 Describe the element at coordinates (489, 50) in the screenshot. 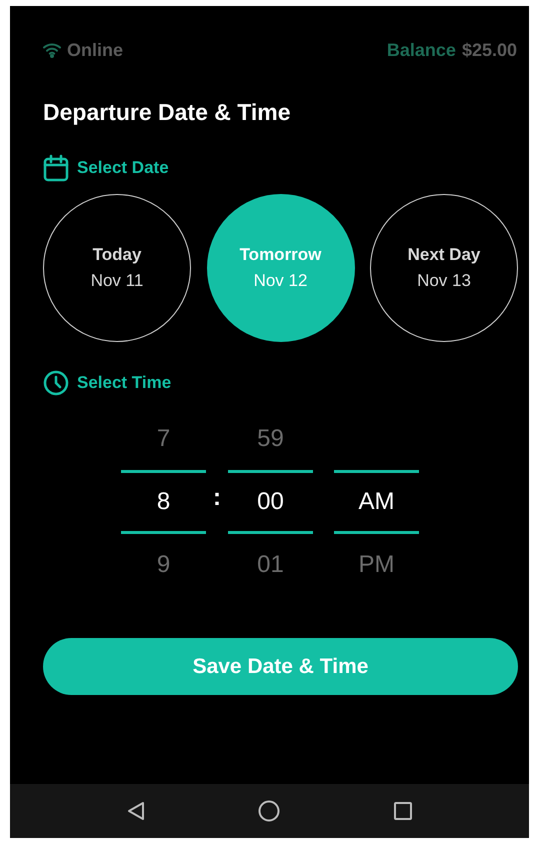

I see `balance-amount: $25.00` at that location.